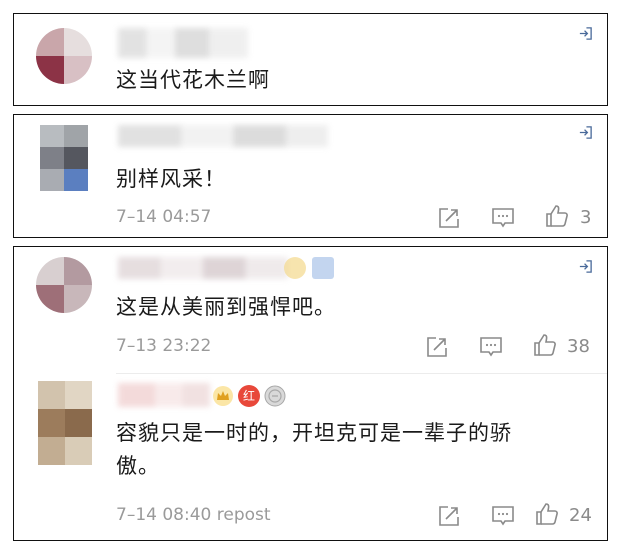  Describe the element at coordinates (361, 373) in the screenshot. I see `divider` at that location.